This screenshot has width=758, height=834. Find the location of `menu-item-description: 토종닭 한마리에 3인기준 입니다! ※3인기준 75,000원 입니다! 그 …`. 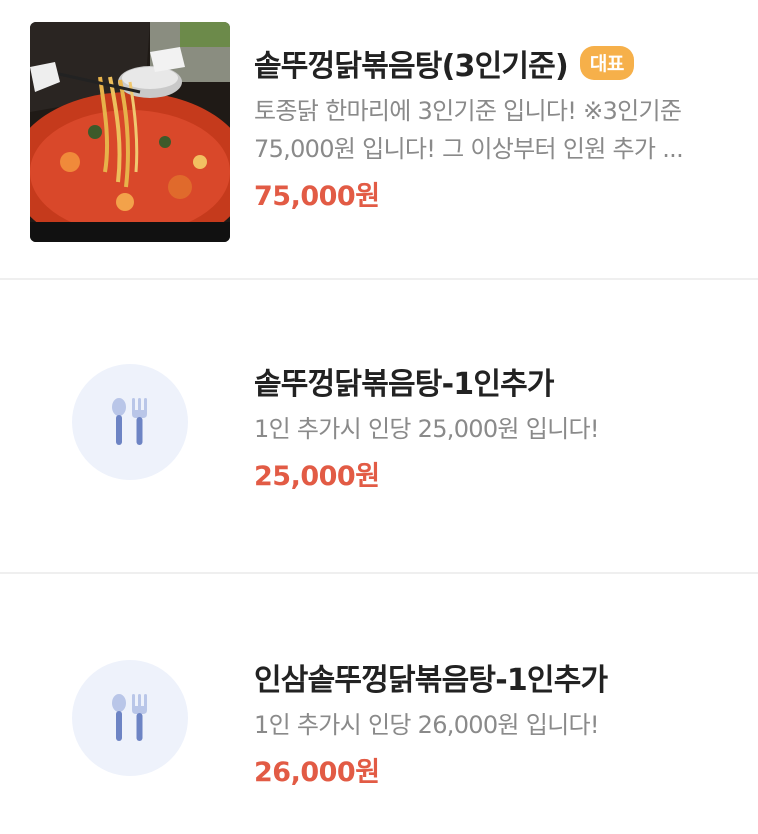

menu-item-description: 토종닭 한마리에 3인기준 입니다! ※3인기준 75,000원 입니다! 그 … is located at coordinates (469, 130).